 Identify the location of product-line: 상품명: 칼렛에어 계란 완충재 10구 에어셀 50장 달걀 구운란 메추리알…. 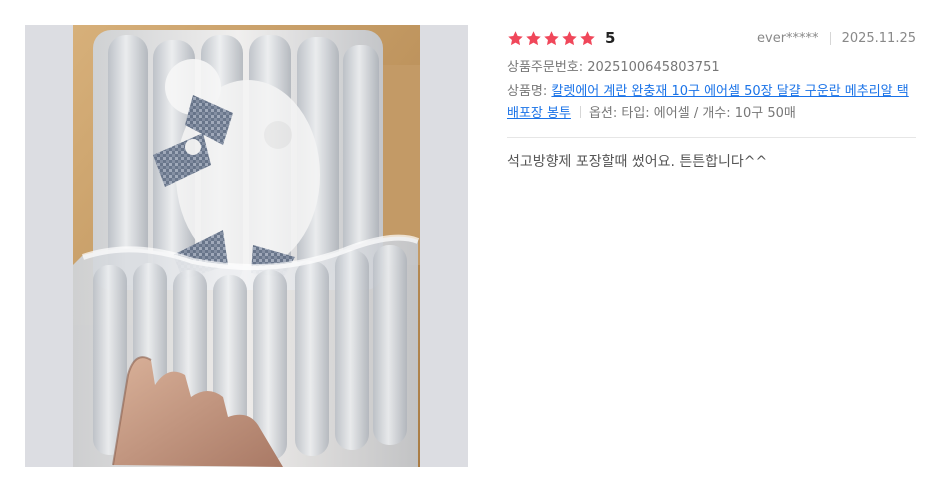
(711, 103).